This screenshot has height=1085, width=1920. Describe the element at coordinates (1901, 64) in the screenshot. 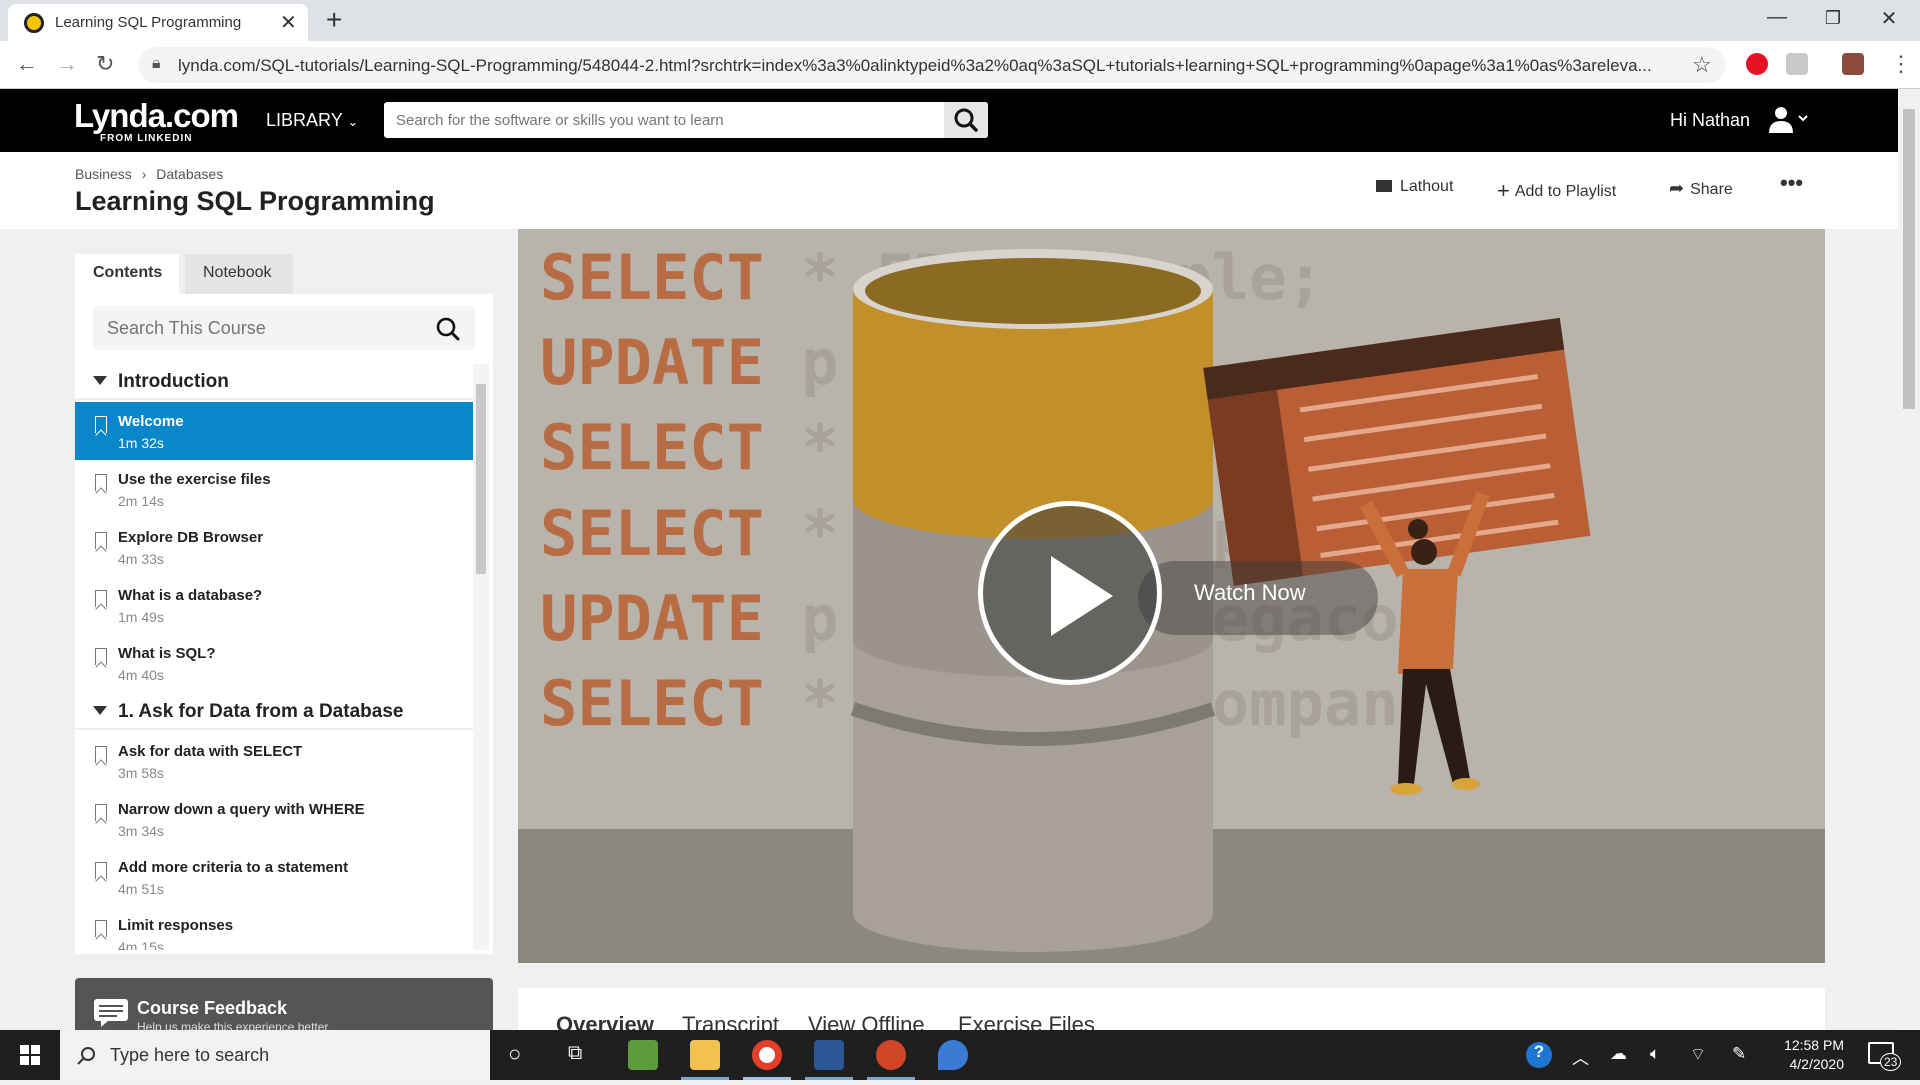

I see `chrome-menu-icon: ⋮` at that location.